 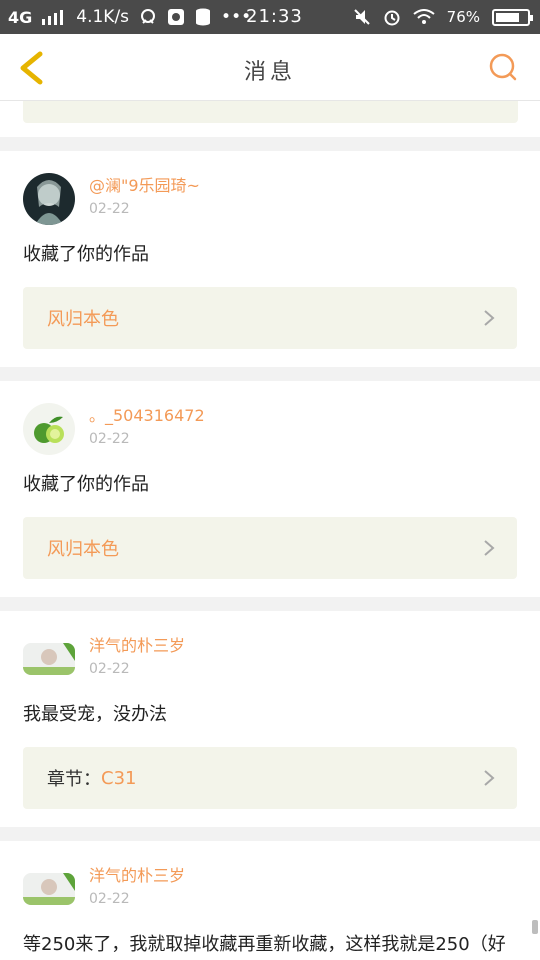 What do you see at coordinates (176, 17) in the screenshot?
I see `app-icon` at bounding box center [176, 17].